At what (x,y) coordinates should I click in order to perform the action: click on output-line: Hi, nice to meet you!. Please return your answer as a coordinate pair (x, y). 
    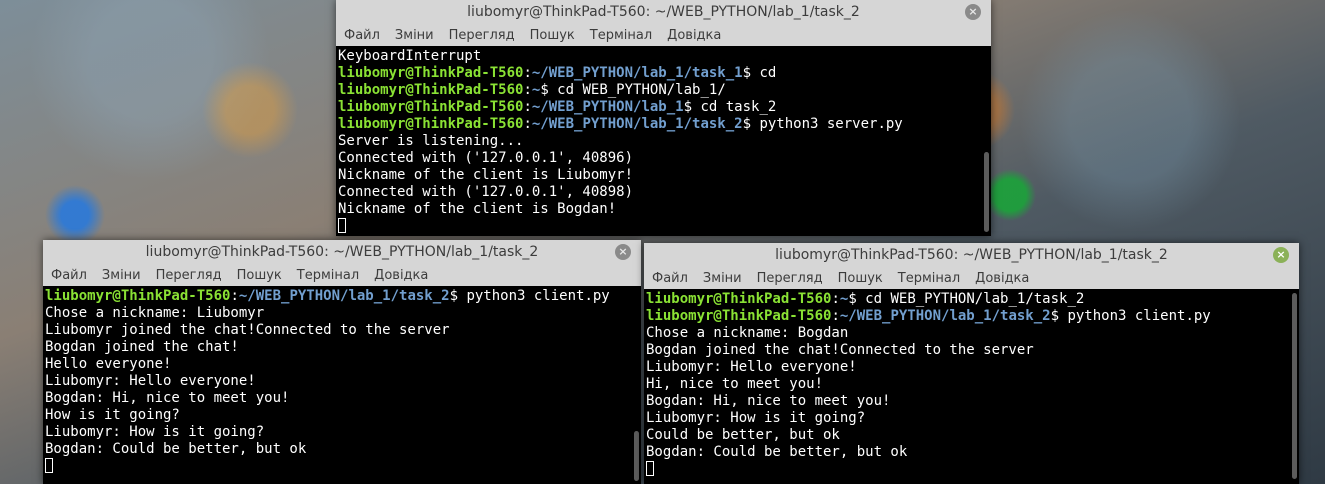
    Looking at the image, I should click on (735, 384).